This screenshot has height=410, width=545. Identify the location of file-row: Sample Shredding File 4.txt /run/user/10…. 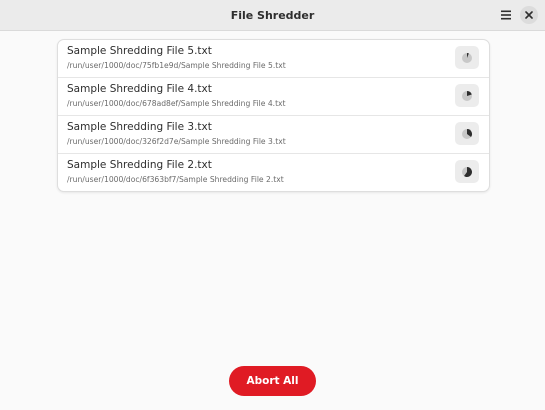
(273, 97).